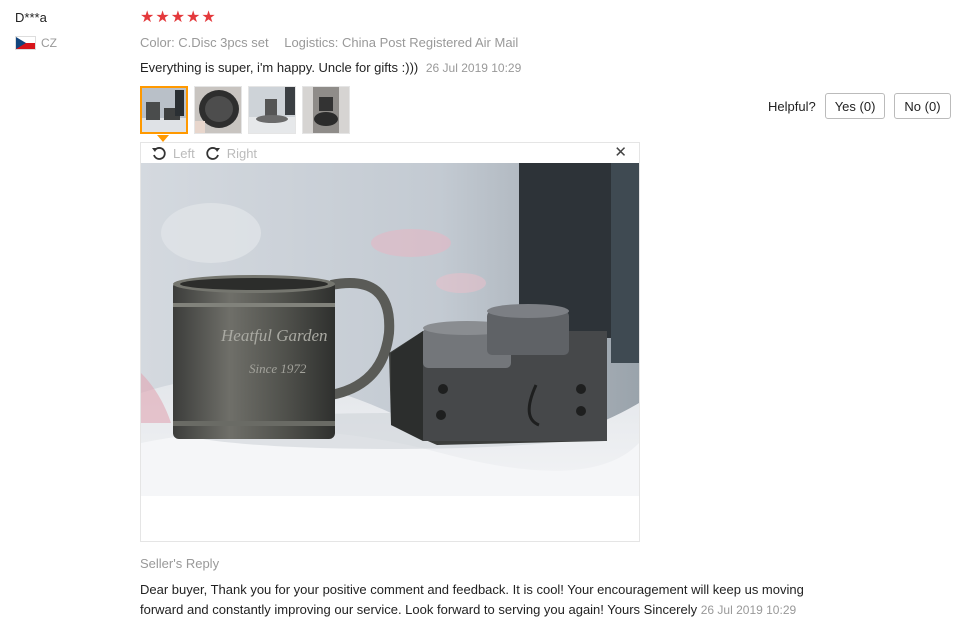 The height and width of the screenshot is (634, 972). Describe the element at coordinates (70, 30) in the screenshot. I see `reviewer-info: D***a CZ` at that location.